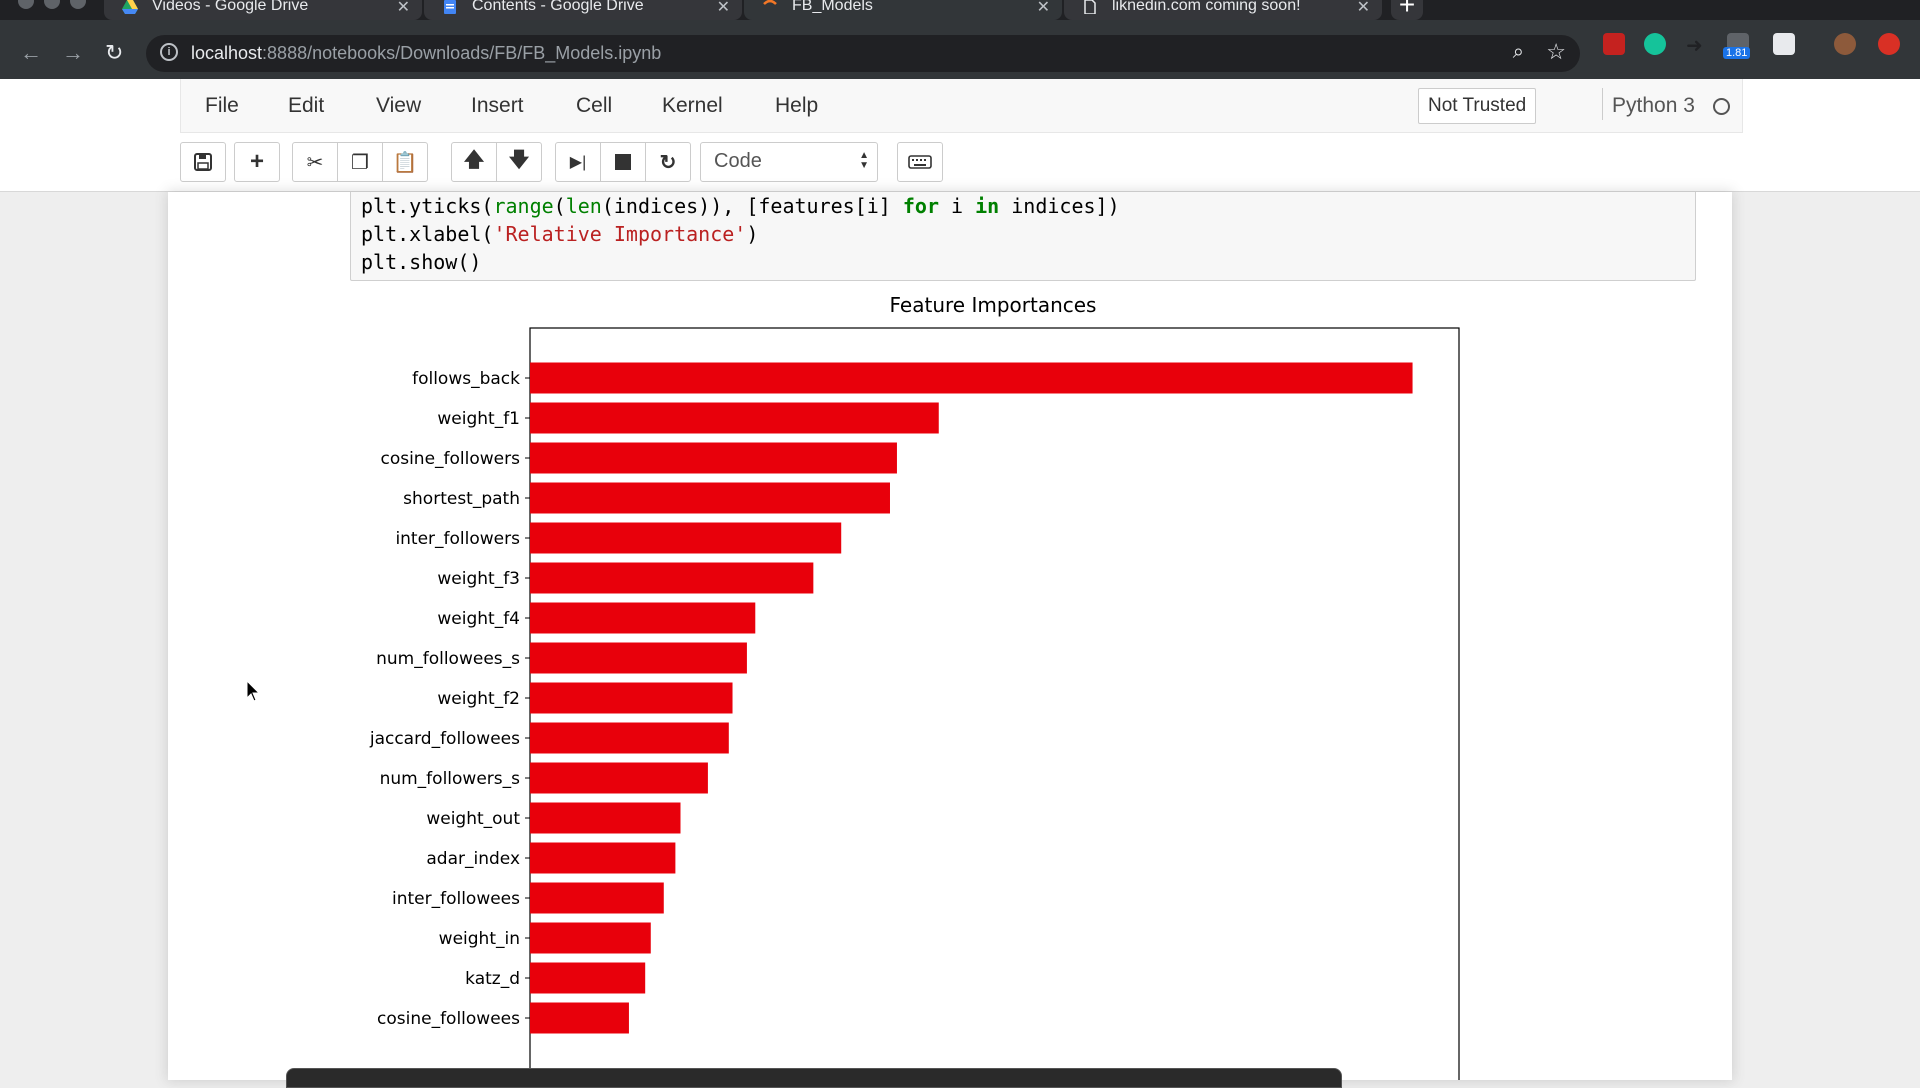  What do you see at coordinates (253, 691) in the screenshot?
I see `mouse-cursor-icon` at bounding box center [253, 691].